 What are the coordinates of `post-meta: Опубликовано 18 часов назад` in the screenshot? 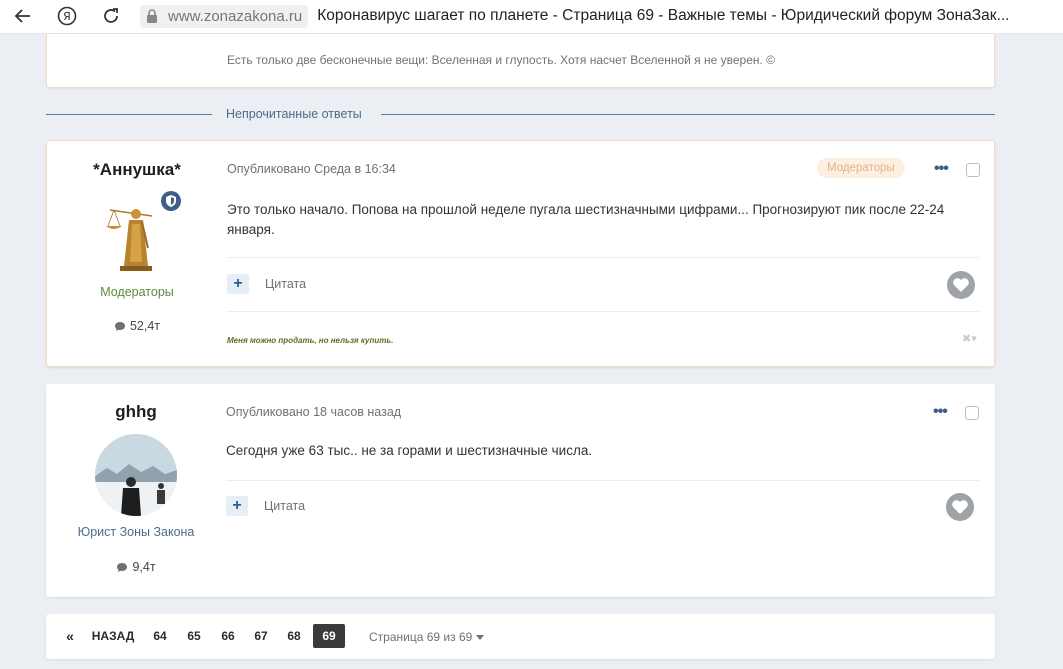 It's located at (313, 412).